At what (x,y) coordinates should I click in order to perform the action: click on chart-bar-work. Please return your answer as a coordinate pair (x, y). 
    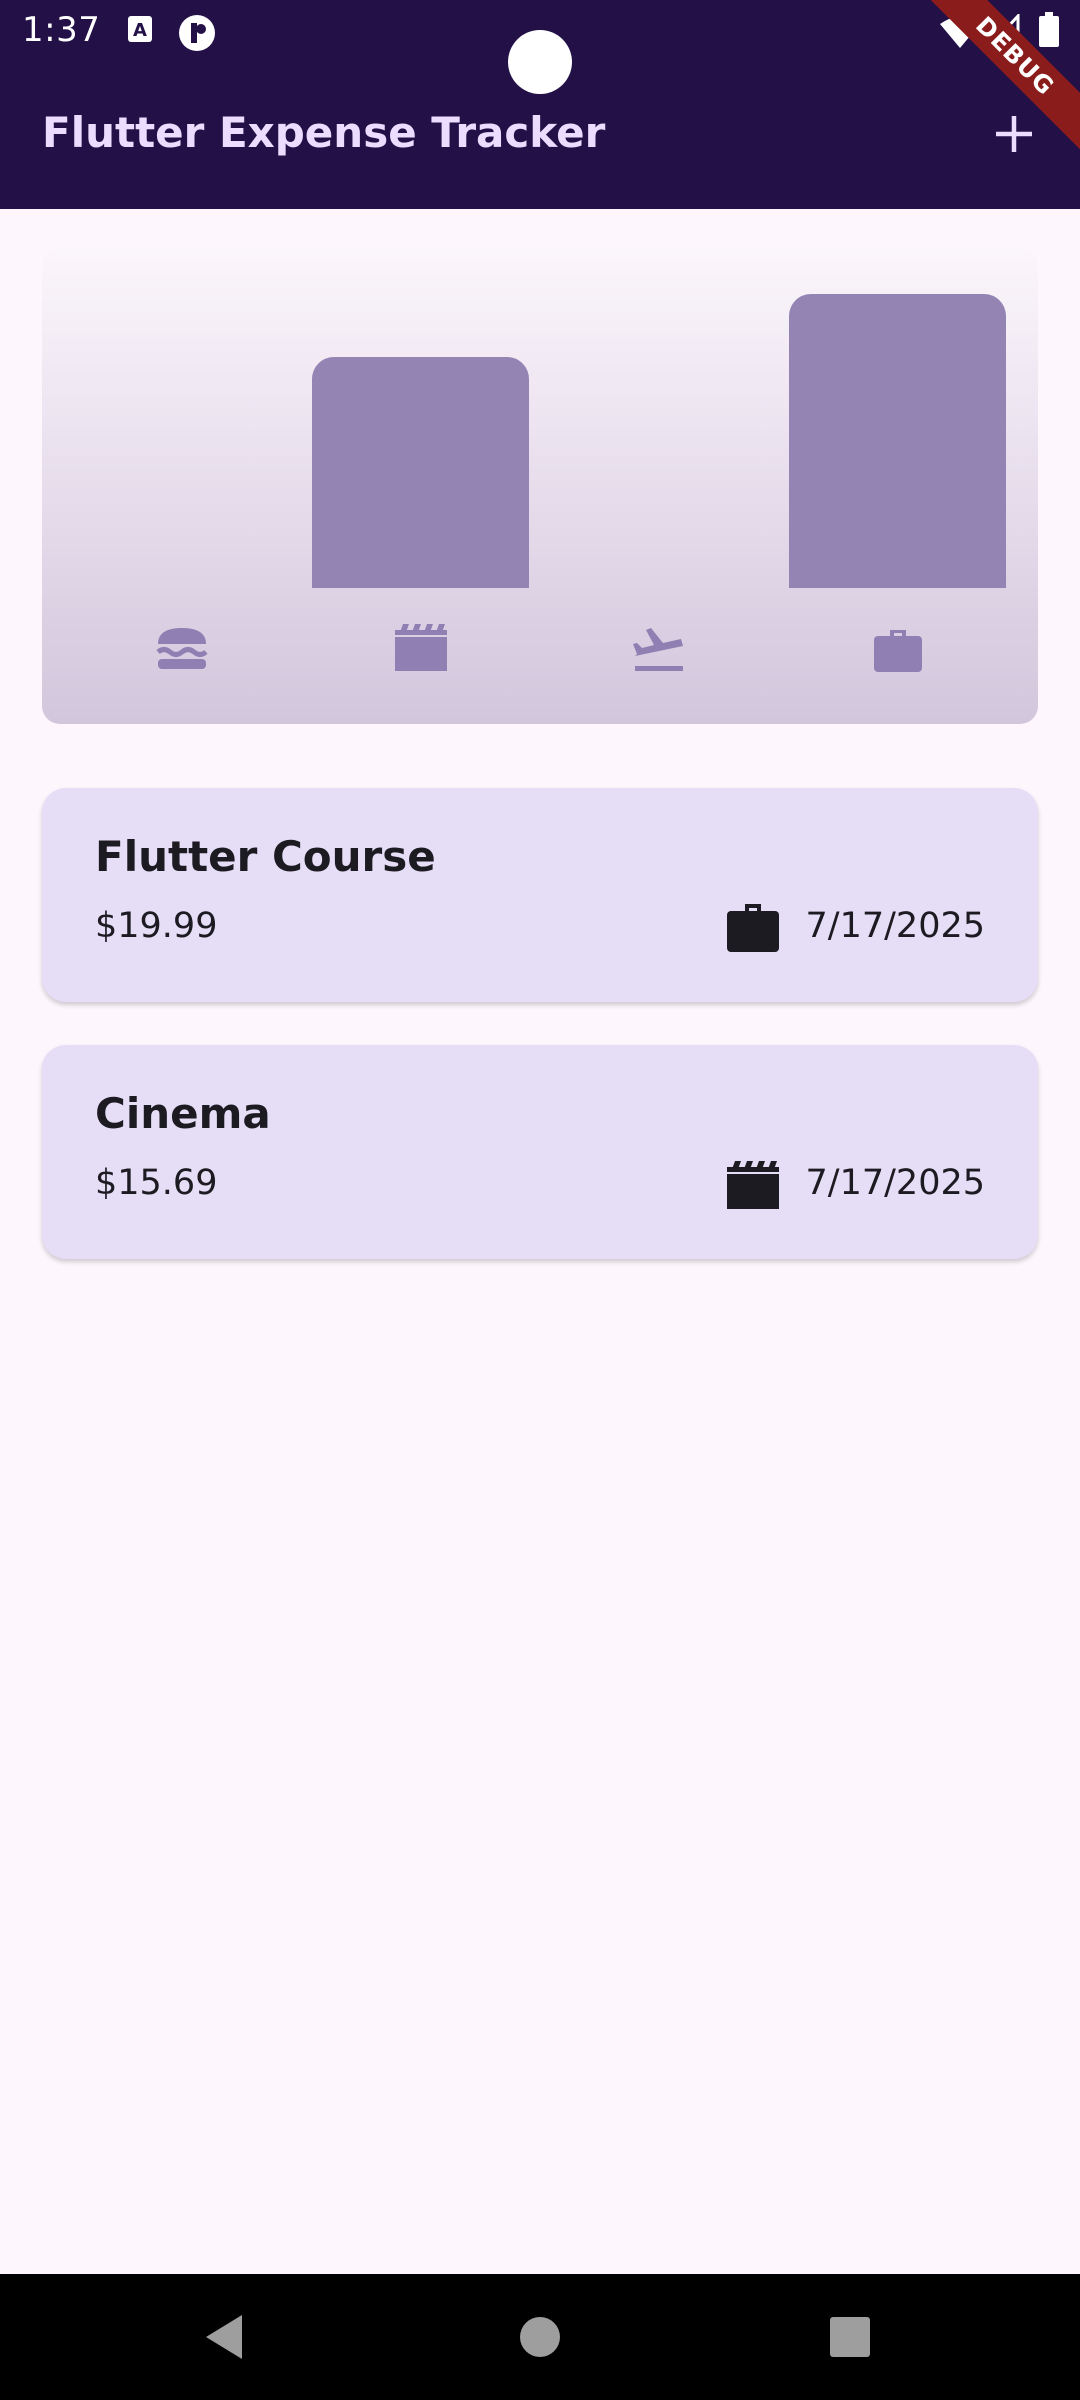
    Looking at the image, I should click on (897, 441).